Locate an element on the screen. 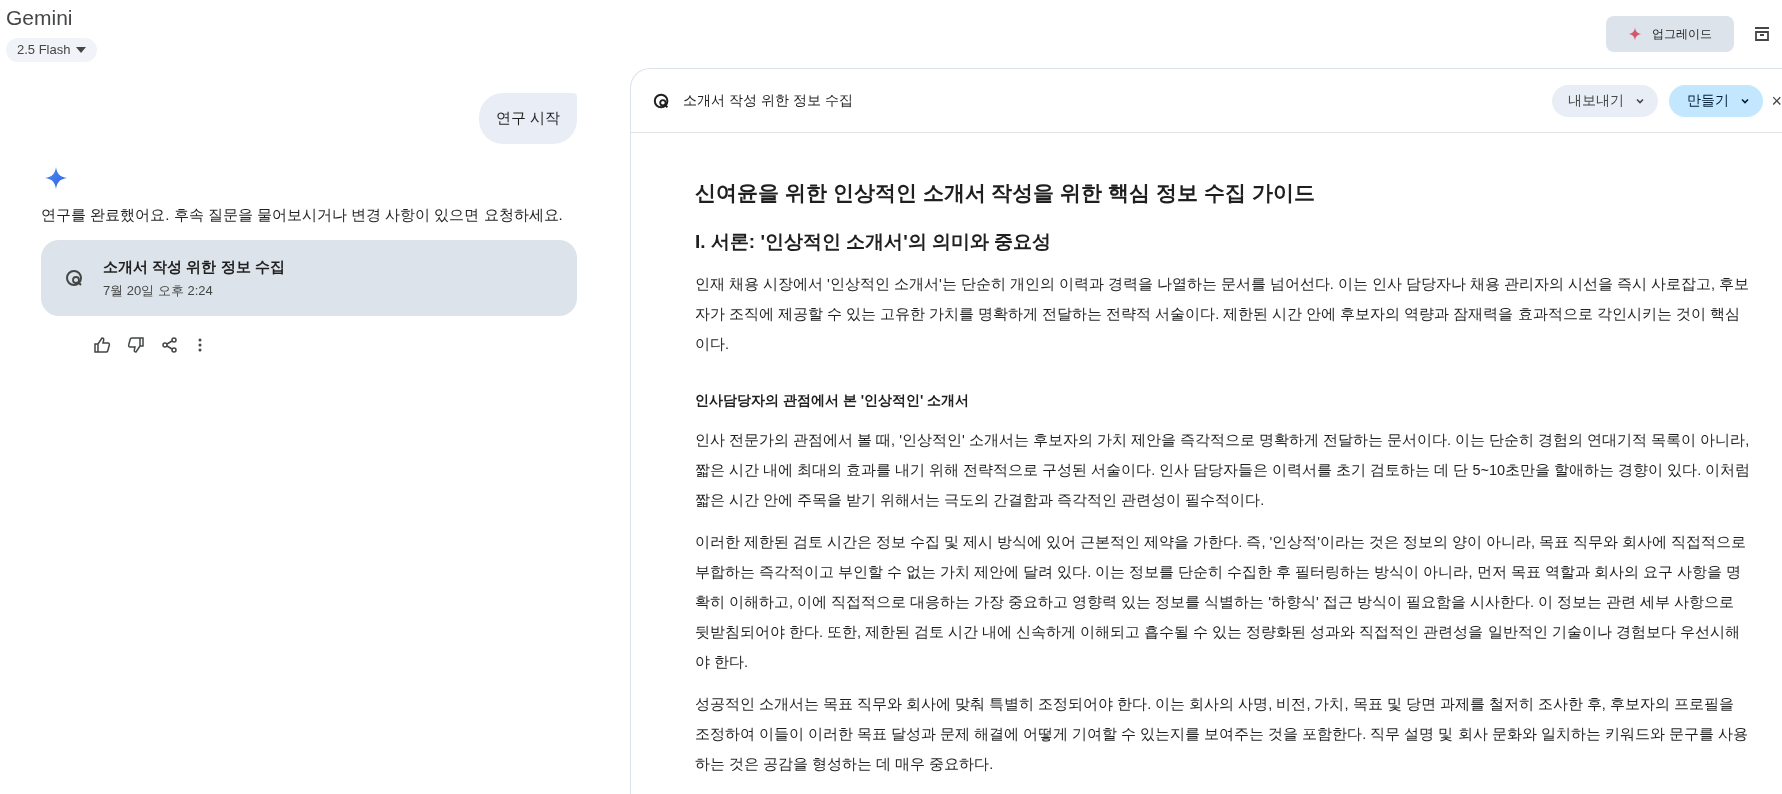 This screenshot has height=794, width=1782. user-message: 연구 시작 is located at coordinates (527, 118).